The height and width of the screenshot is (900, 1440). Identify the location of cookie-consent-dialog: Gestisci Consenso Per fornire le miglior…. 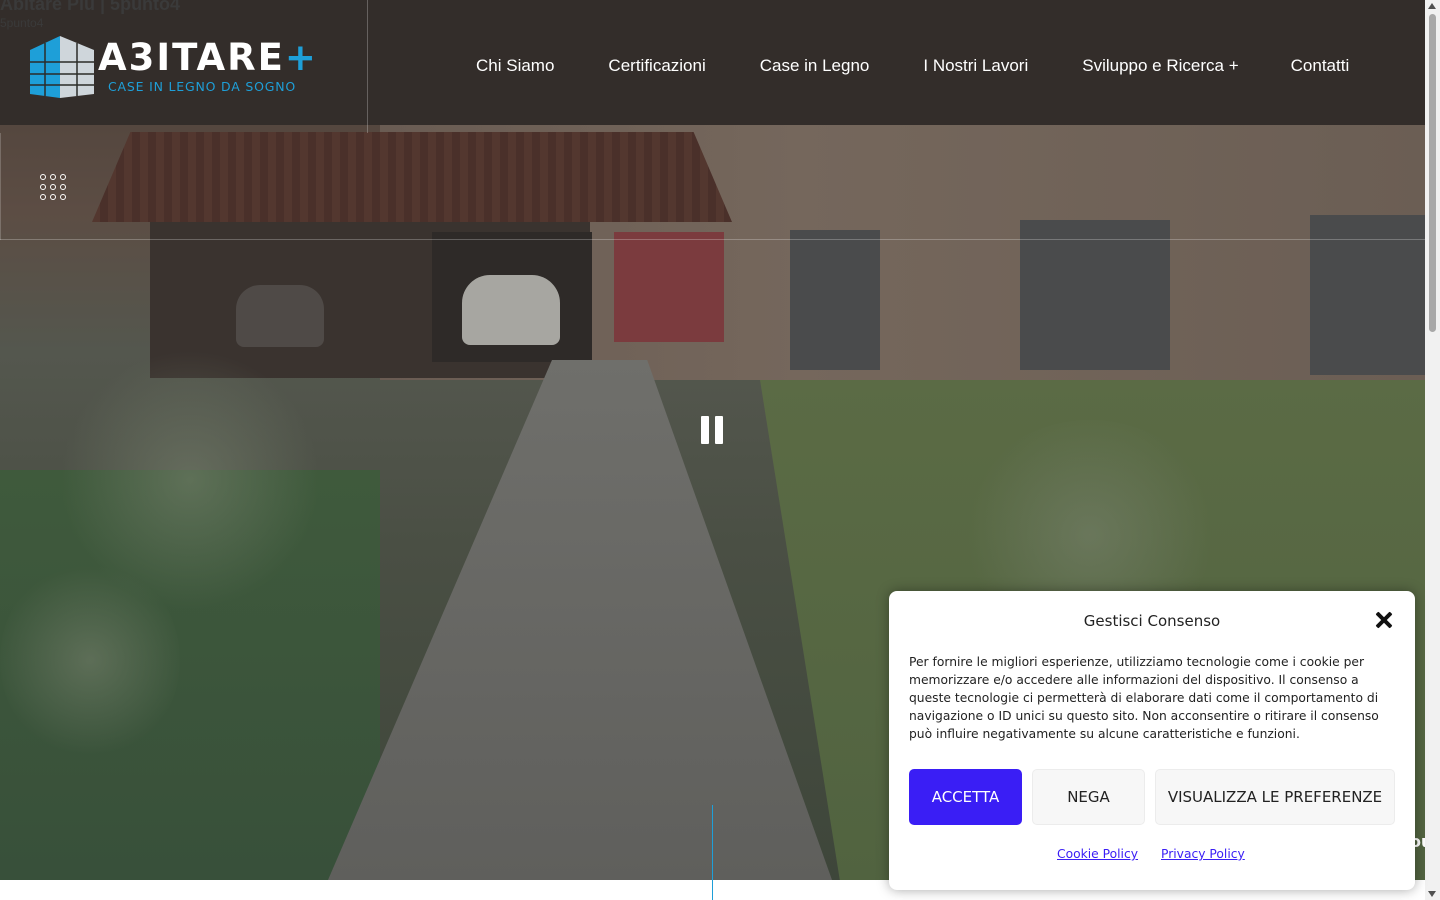
(1152, 740).